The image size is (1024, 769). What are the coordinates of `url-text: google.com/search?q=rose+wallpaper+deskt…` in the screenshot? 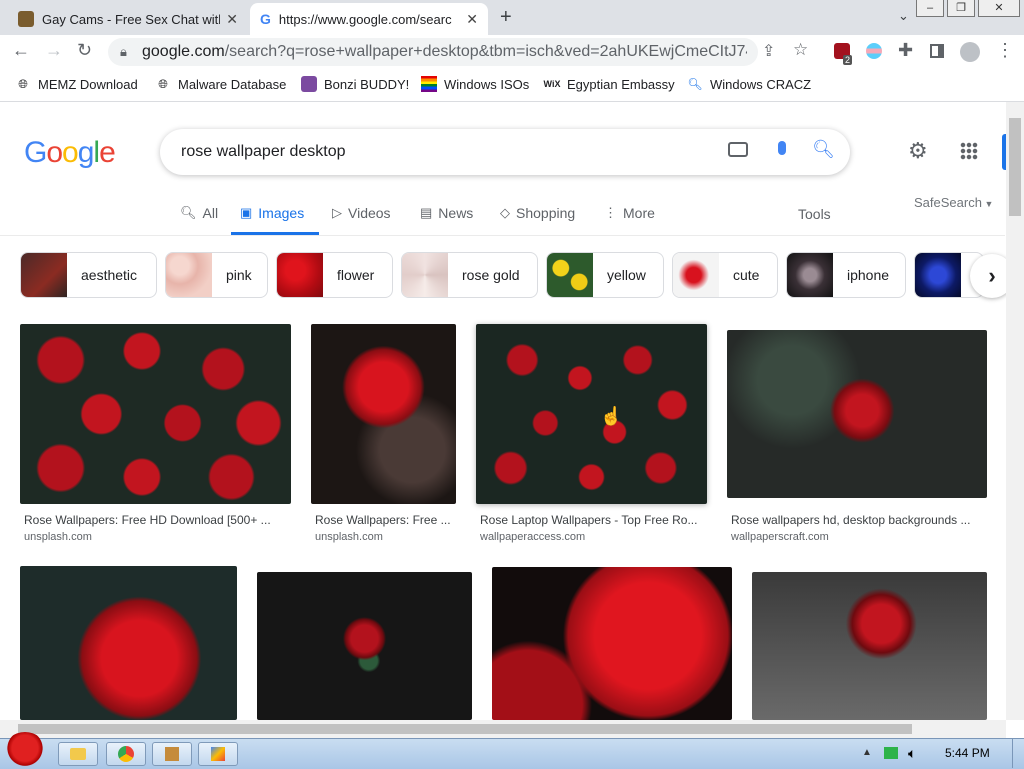 It's located at (444, 52).